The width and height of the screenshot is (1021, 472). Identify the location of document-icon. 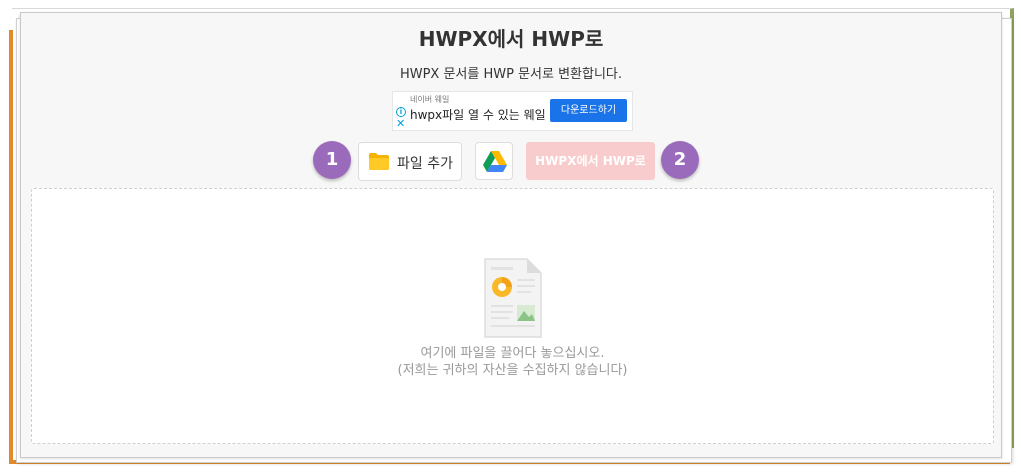
(513, 298).